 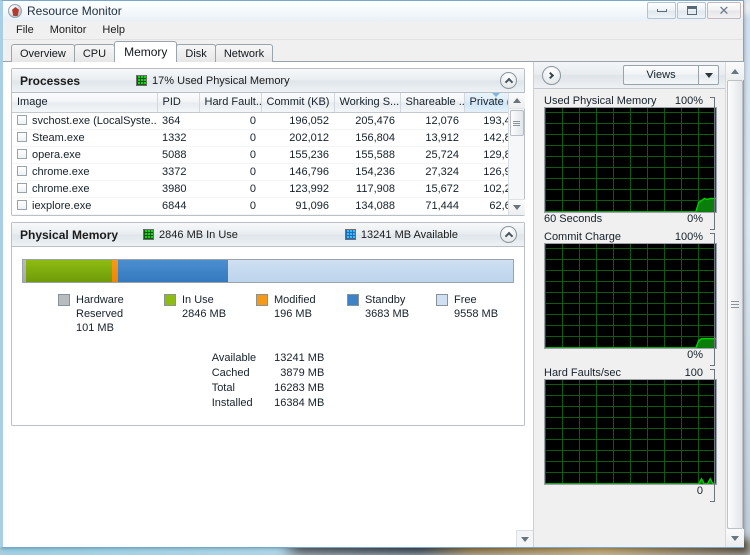 What do you see at coordinates (373, 30) in the screenshot?
I see `menu-bar: File Monitor Help` at bounding box center [373, 30].